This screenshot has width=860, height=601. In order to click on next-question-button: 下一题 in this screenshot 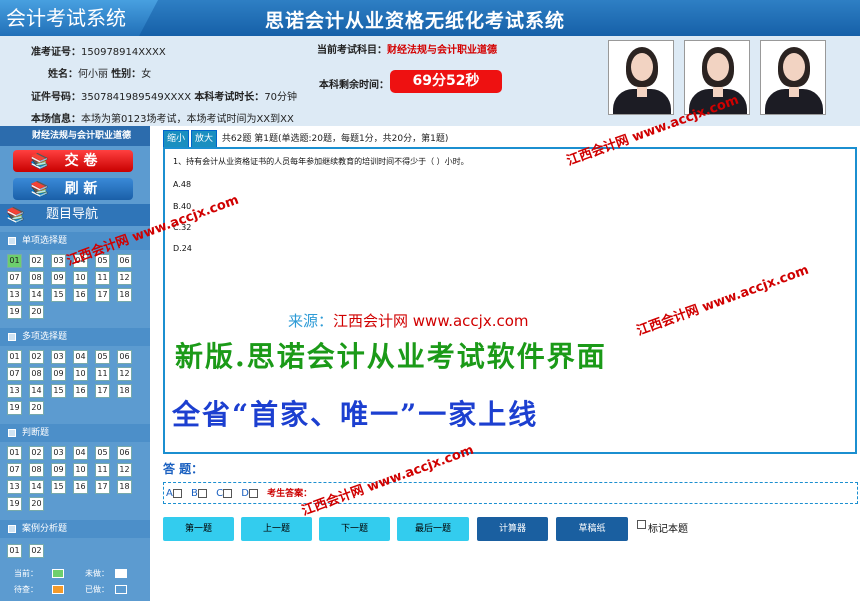, I will do `click(354, 529)`.